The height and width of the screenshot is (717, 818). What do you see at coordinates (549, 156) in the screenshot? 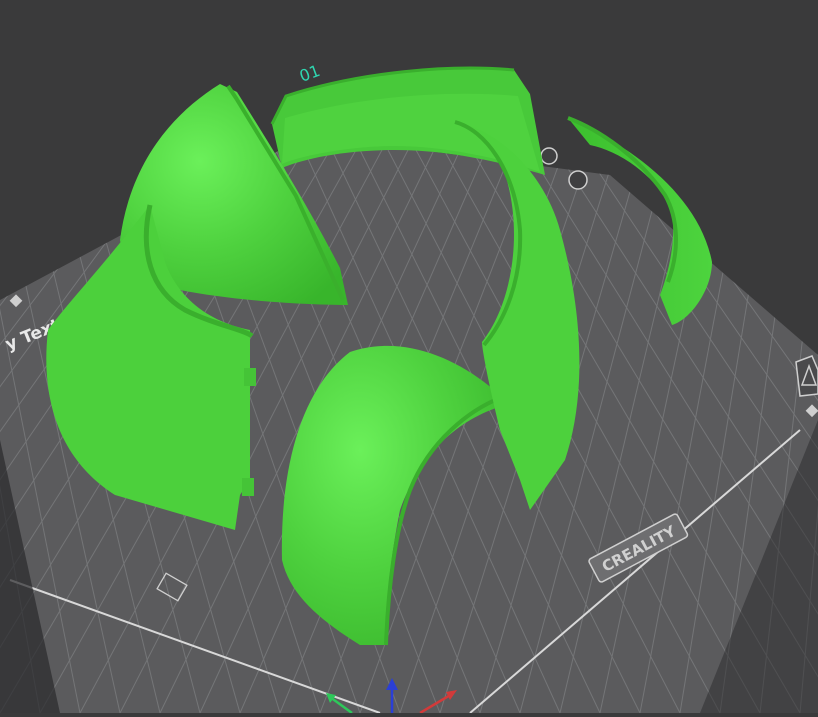
I see `plate-lock-icon` at bounding box center [549, 156].